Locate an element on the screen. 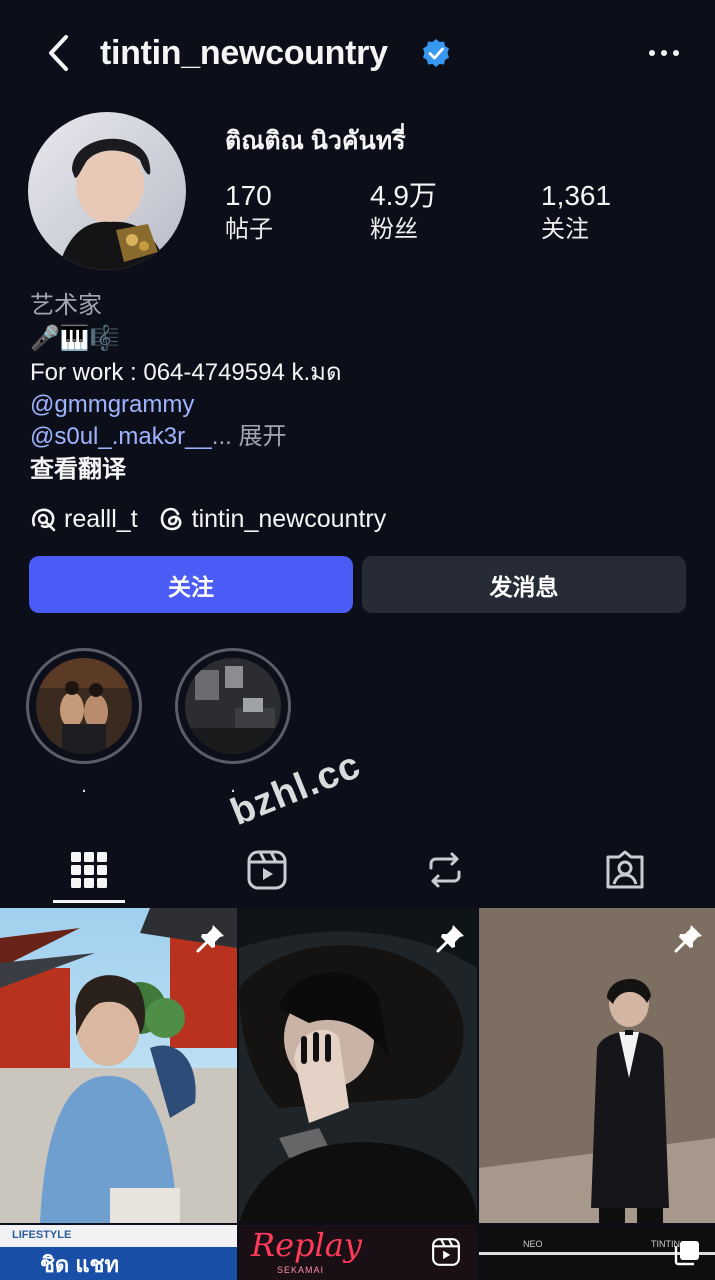 Image resolution: width=715 pixels, height=1280 pixels. threads-logo-icon is located at coordinates (172, 519).